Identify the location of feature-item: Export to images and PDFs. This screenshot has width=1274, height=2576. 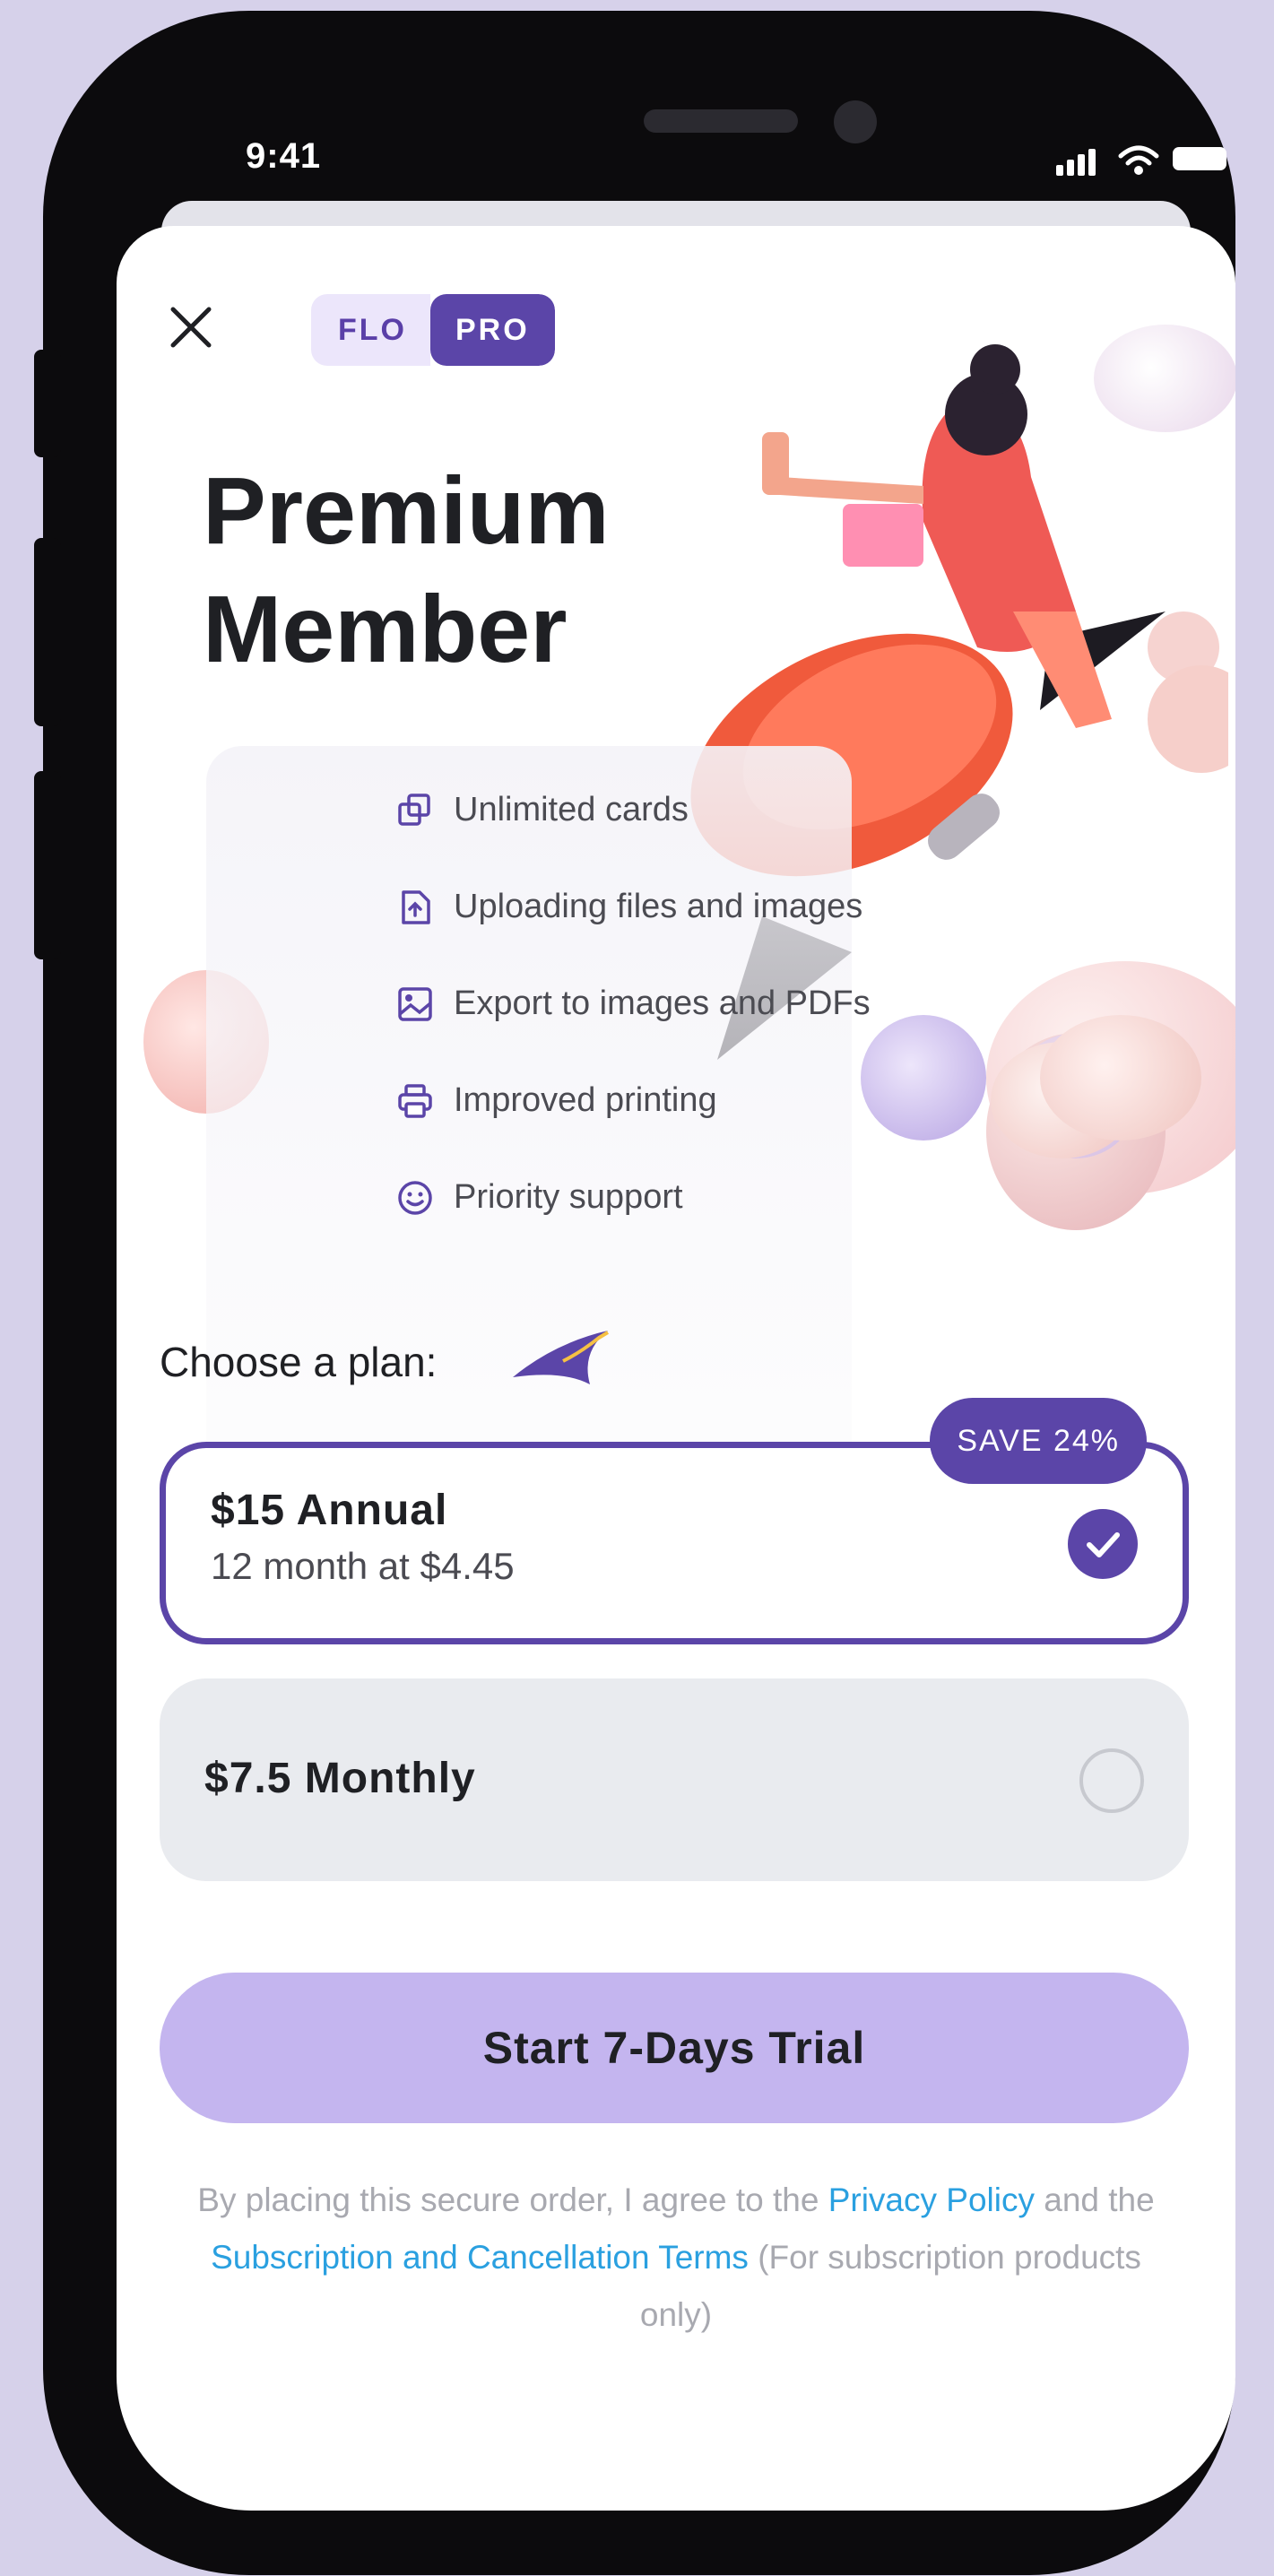
(633, 1003).